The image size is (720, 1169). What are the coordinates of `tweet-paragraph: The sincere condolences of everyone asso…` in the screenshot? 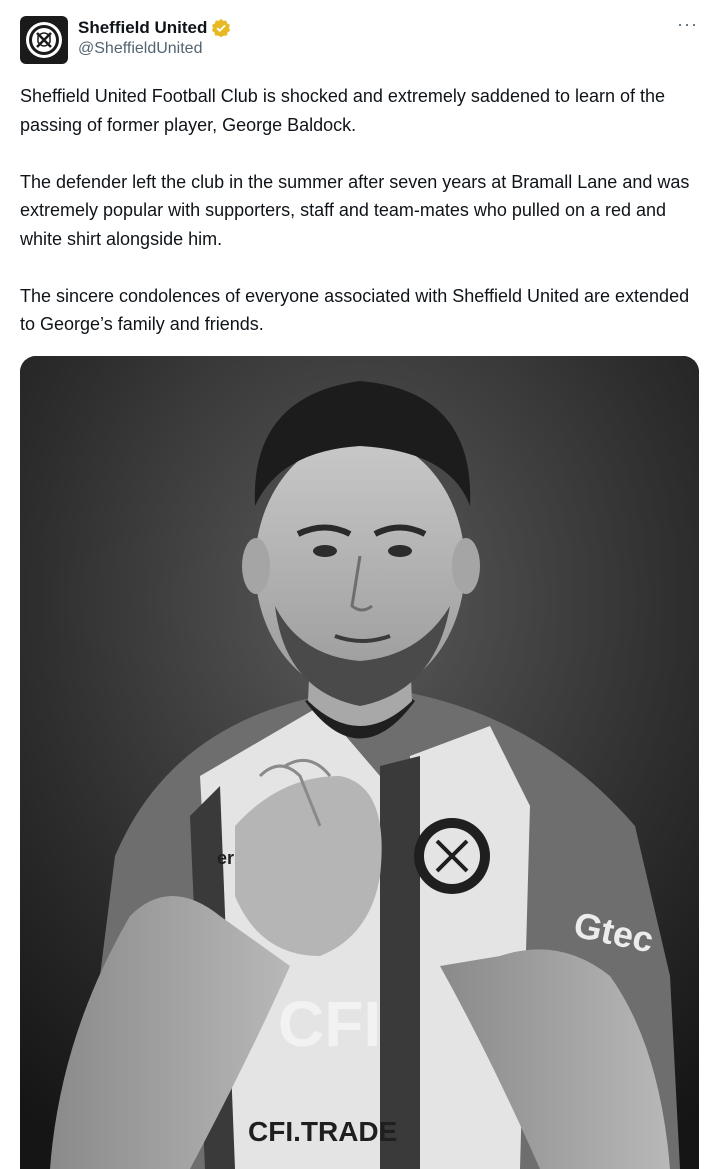 It's located at (355, 310).